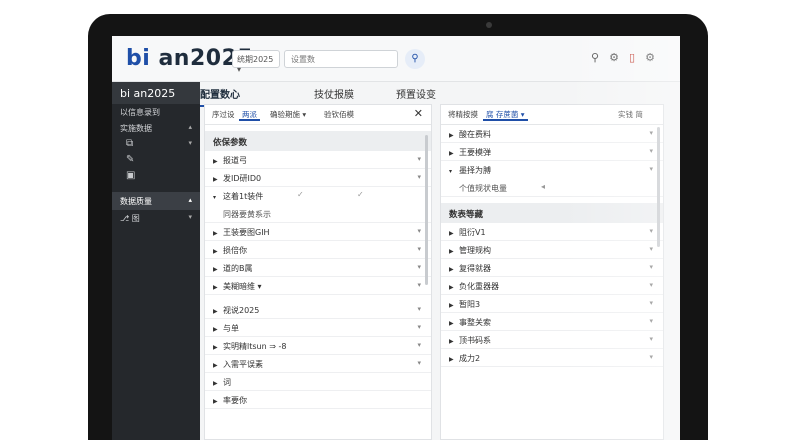  Describe the element at coordinates (416, 93) in the screenshot. I see `tab-preset: 预置设变` at that location.